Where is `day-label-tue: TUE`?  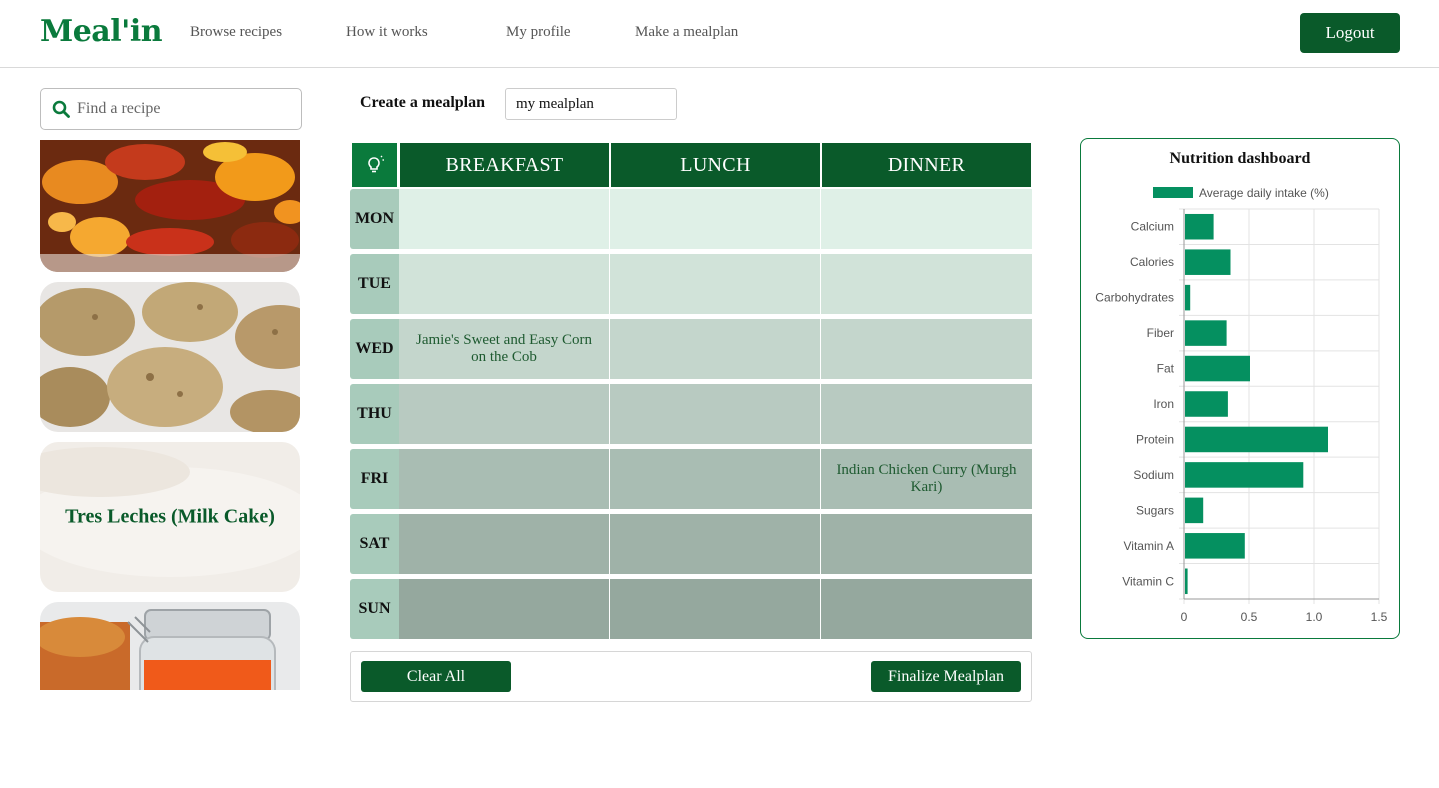
day-label-tue: TUE is located at coordinates (374, 284).